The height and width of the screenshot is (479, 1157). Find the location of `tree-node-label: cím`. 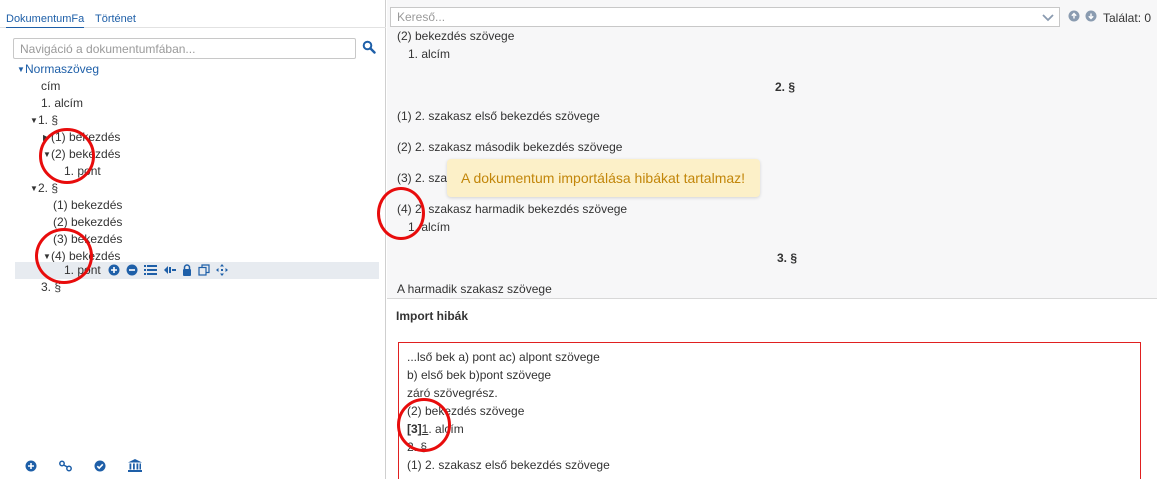

tree-node-label: cím is located at coordinates (51, 86).